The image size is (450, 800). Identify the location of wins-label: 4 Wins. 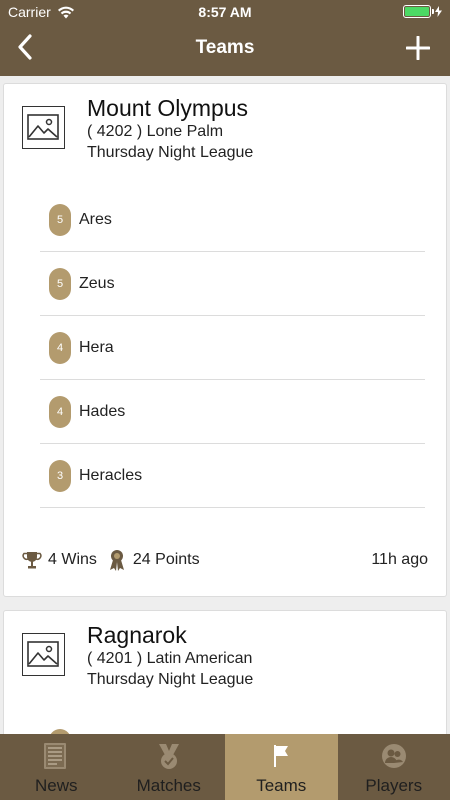
(72, 559).